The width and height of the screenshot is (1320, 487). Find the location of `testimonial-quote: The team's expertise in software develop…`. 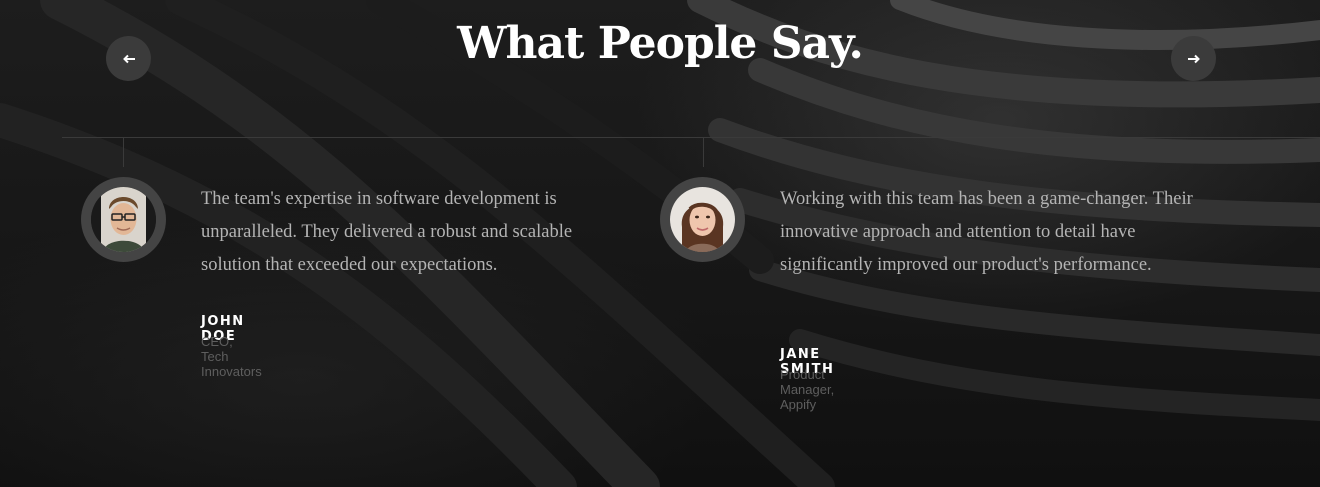

testimonial-quote: The team's expertise in software develop… is located at coordinates (387, 232).